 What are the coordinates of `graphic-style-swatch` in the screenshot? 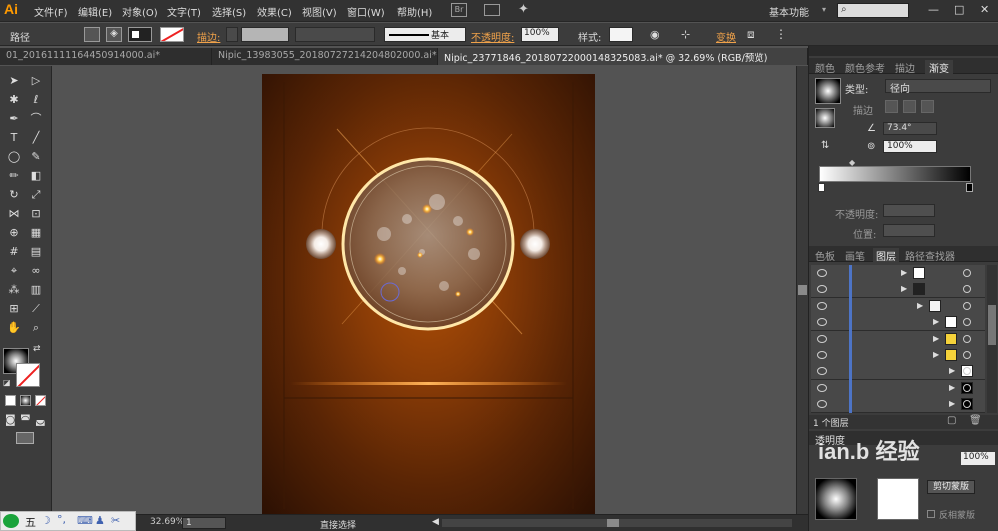 It's located at (621, 34).